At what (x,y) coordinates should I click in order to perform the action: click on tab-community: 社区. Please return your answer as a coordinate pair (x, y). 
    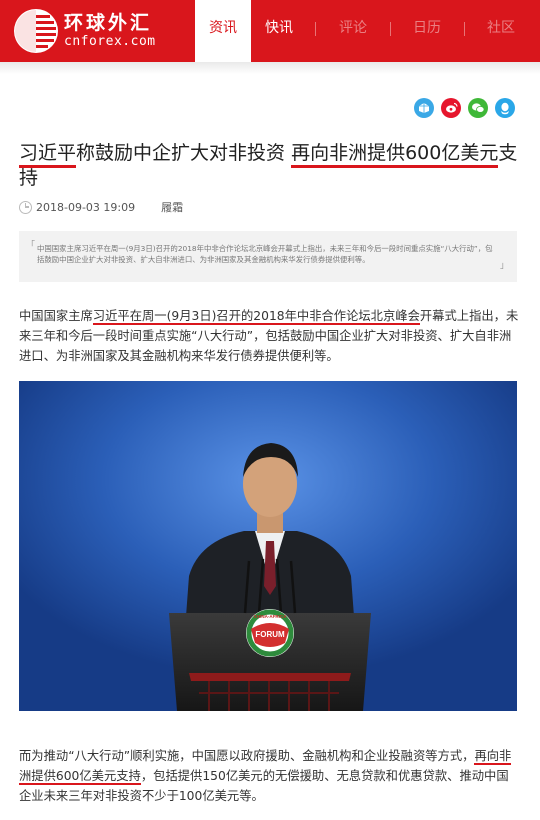
    Looking at the image, I should click on (501, 31).